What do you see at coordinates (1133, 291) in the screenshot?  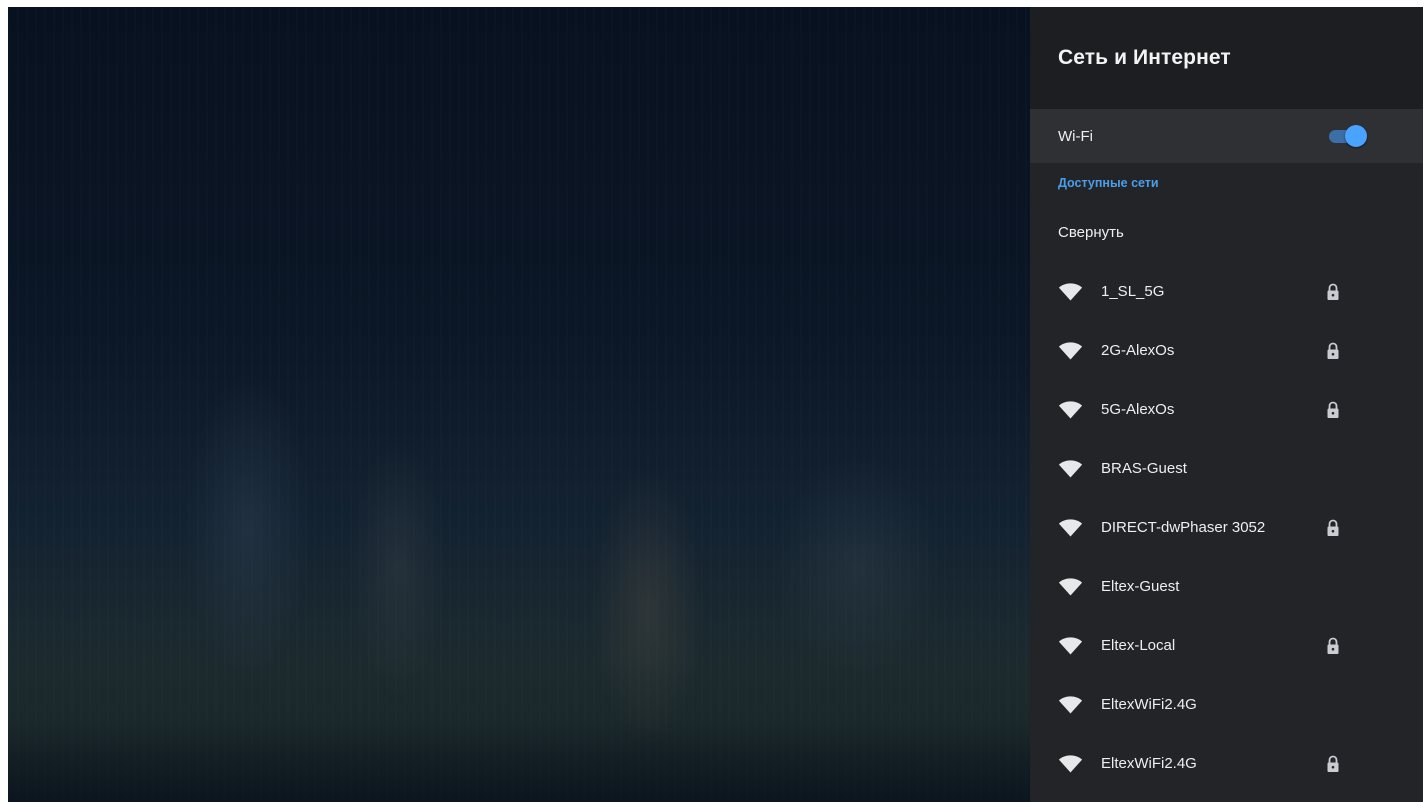 I see `network-name: 1_SL_5G` at bounding box center [1133, 291].